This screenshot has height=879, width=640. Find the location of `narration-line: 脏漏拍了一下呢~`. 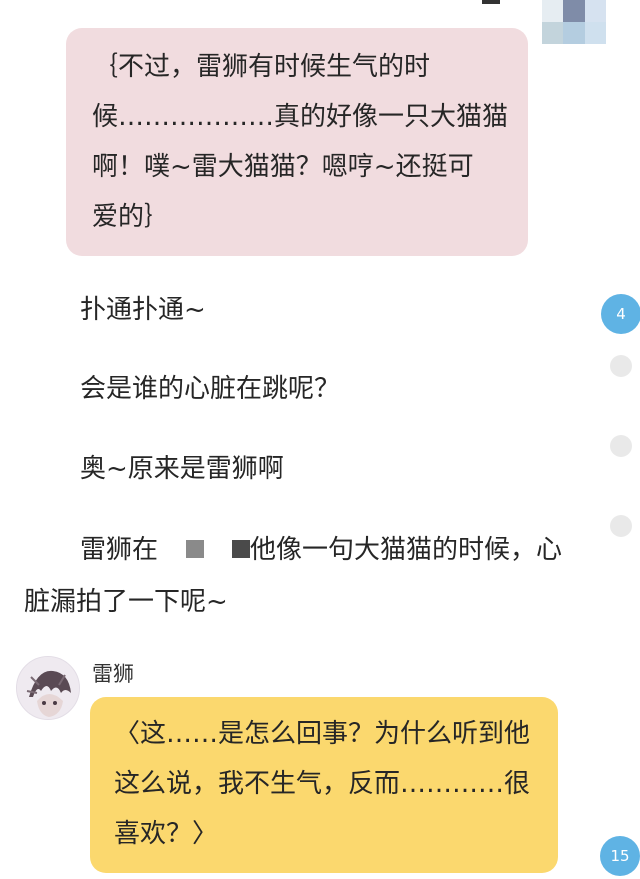

narration-line: 脏漏拍了一下呢~ is located at coordinates (126, 602).